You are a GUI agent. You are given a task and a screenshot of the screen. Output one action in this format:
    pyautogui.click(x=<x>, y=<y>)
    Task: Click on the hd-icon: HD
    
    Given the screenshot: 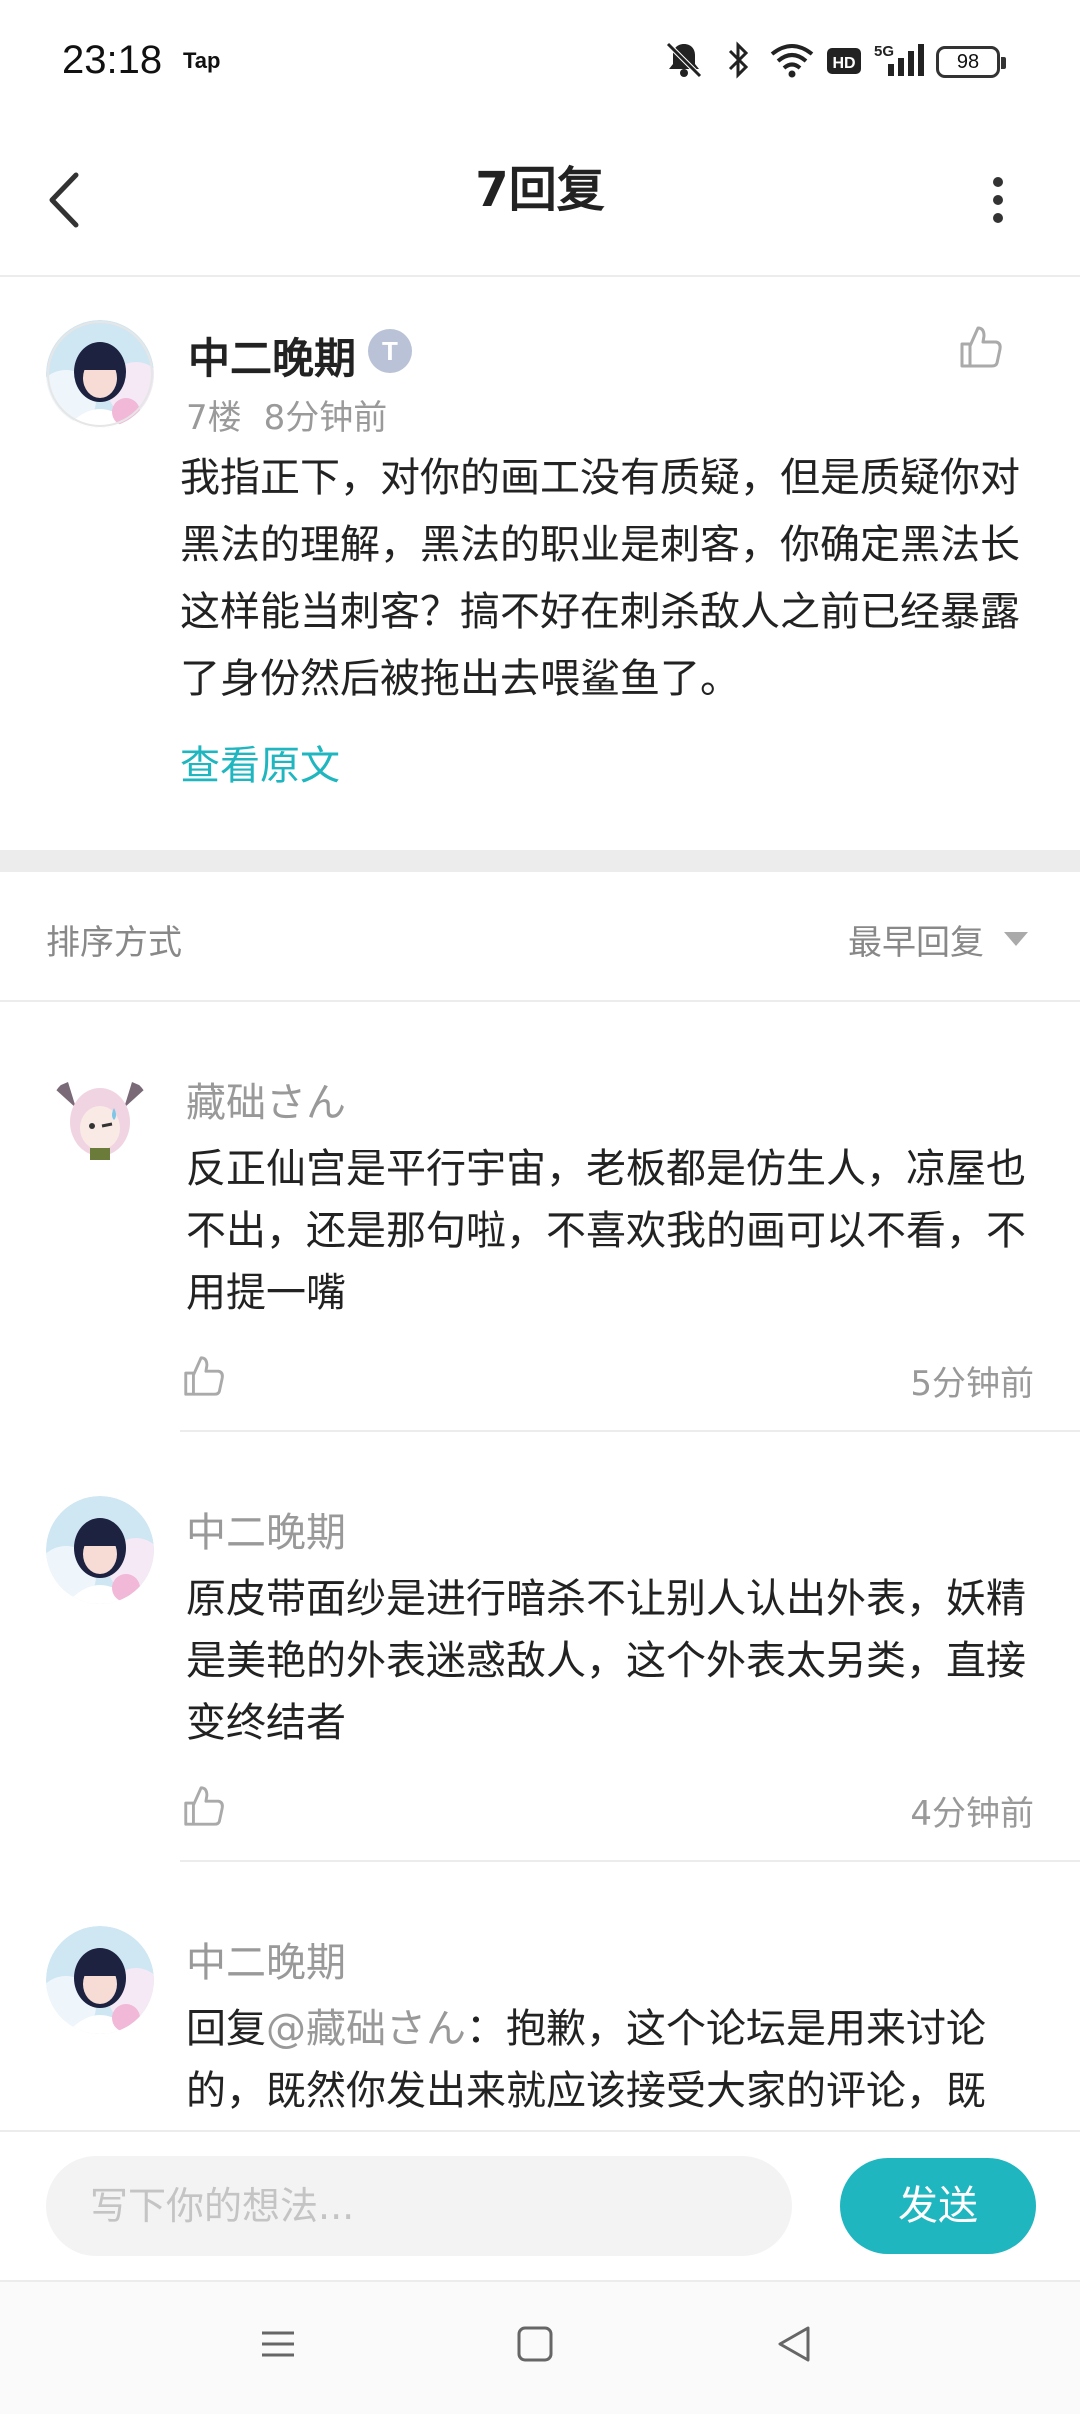 What is the action you would take?
    pyautogui.click(x=844, y=61)
    